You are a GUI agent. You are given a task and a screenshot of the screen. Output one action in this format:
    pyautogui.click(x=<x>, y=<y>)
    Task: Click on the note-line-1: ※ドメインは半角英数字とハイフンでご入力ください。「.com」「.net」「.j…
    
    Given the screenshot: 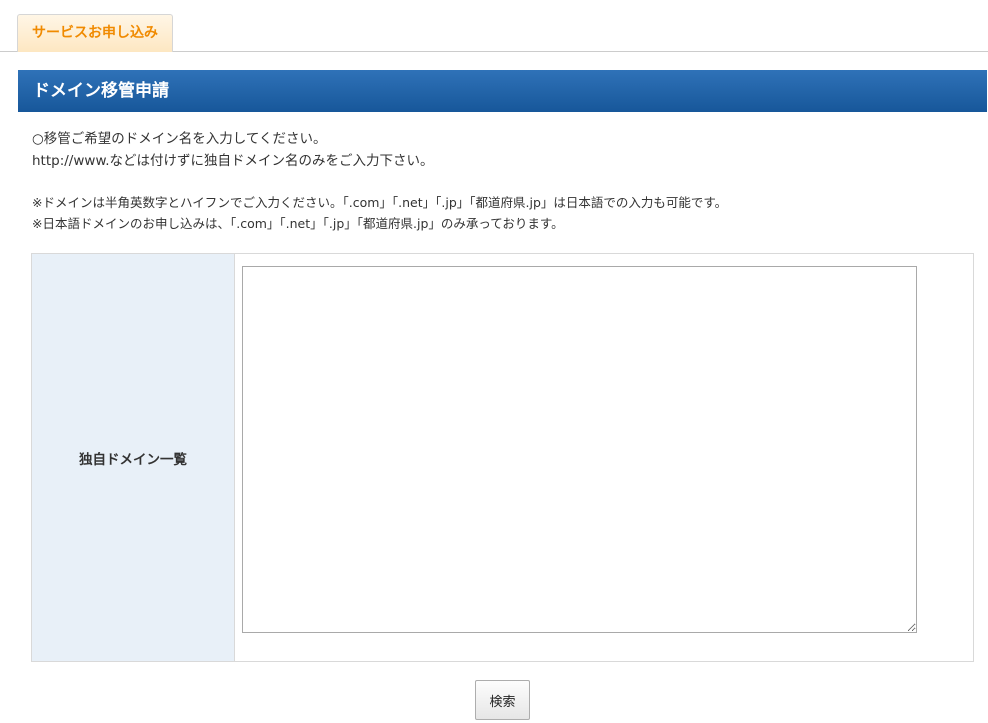 What is the action you would take?
    pyautogui.click(x=380, y=202)
    